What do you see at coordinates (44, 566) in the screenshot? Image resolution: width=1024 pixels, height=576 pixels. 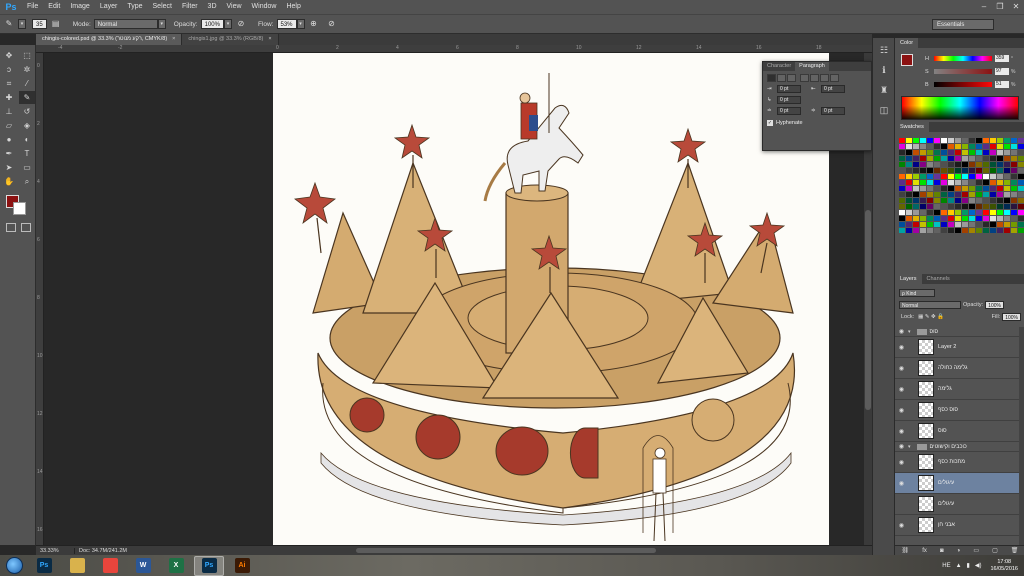 I see `taskbar-app-button: Ps` at bounding box center [44, 566].